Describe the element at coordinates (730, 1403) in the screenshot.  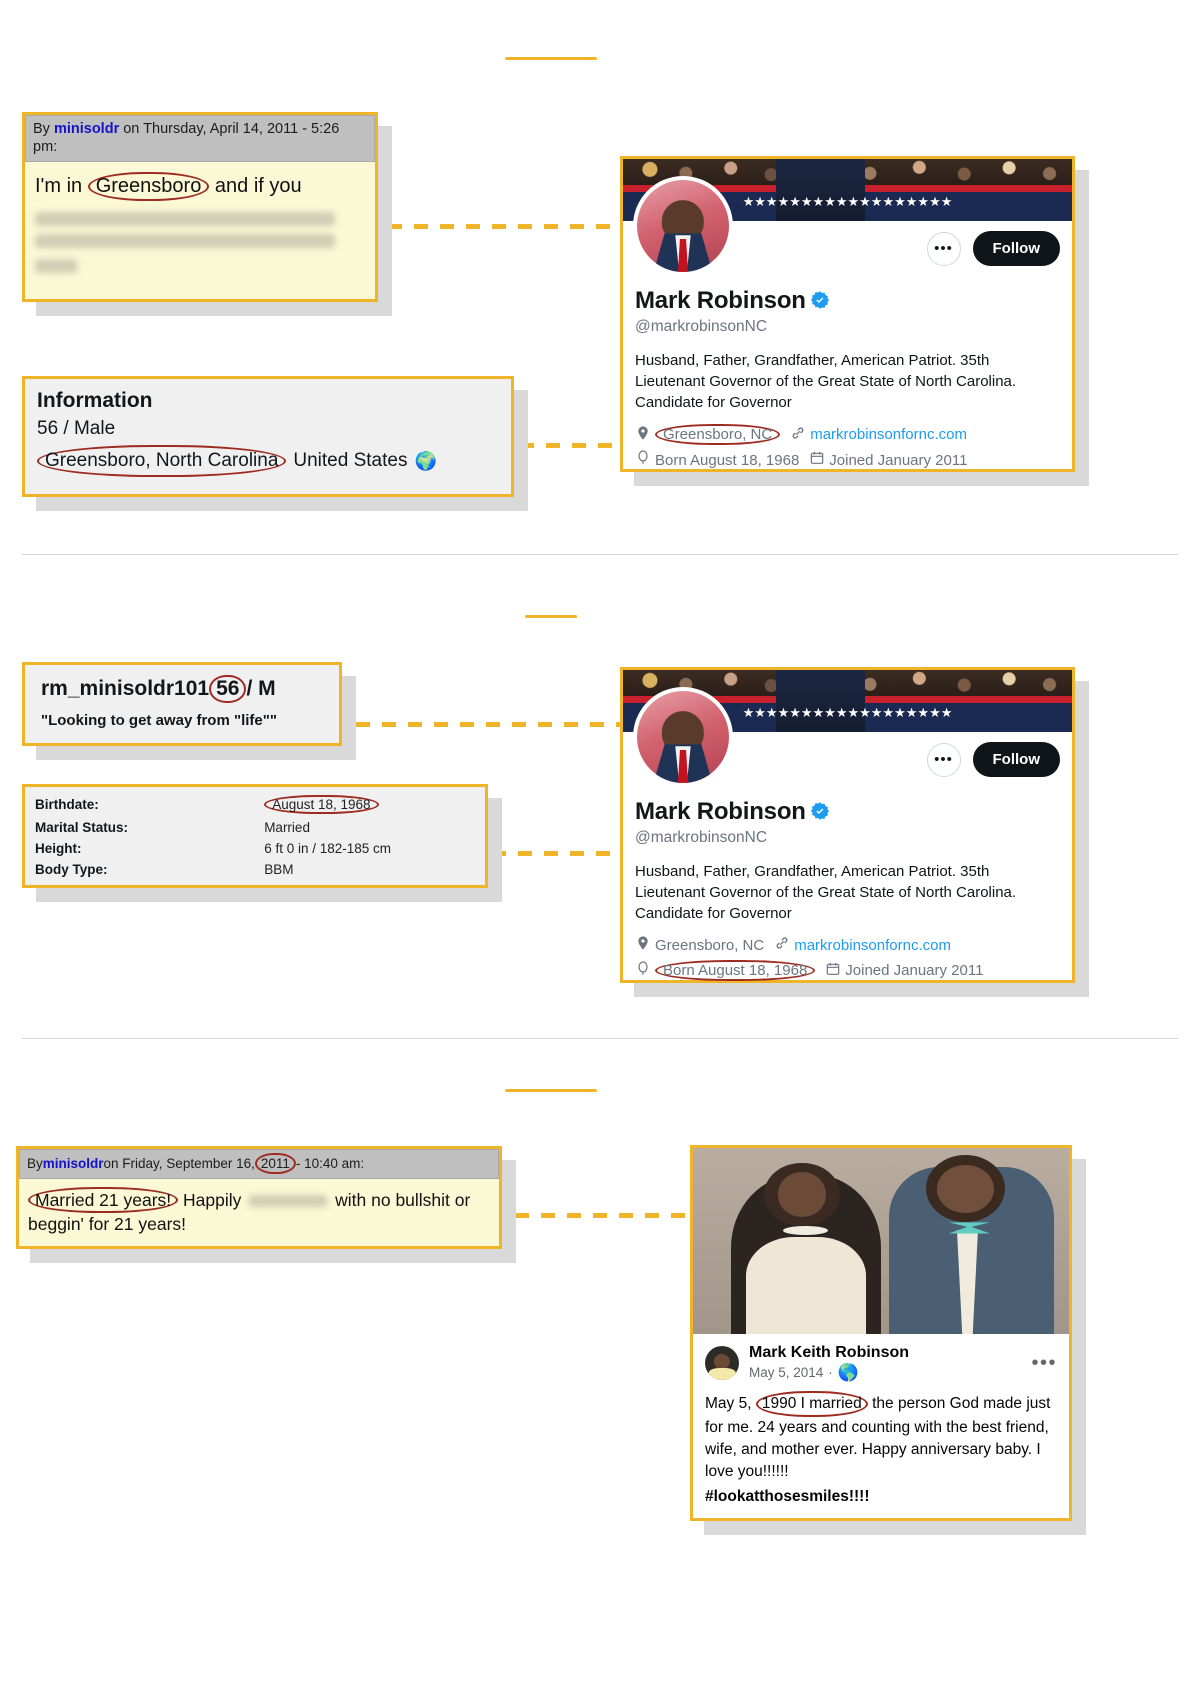
I see `facebook-text-prefix: May 5,` at that location.